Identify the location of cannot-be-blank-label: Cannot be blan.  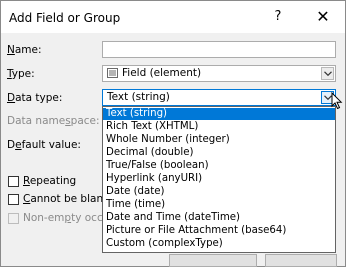
(63, 199).